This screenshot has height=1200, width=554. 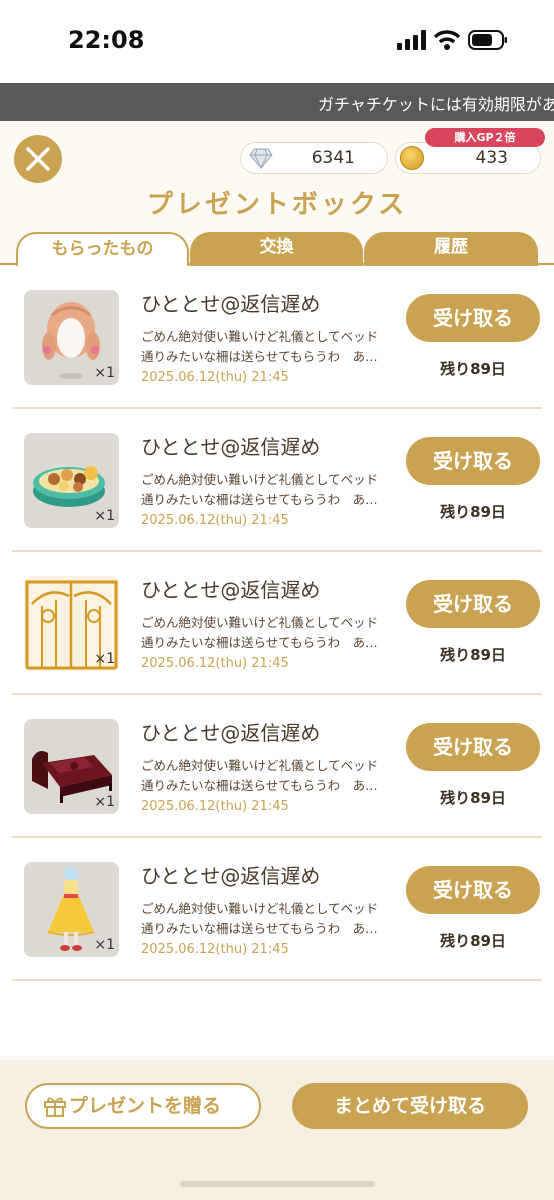 What do you see at coordinates (451, 249) in the screenshot?
I see `tab-history: 履歴` at bounding box center [451, 249].